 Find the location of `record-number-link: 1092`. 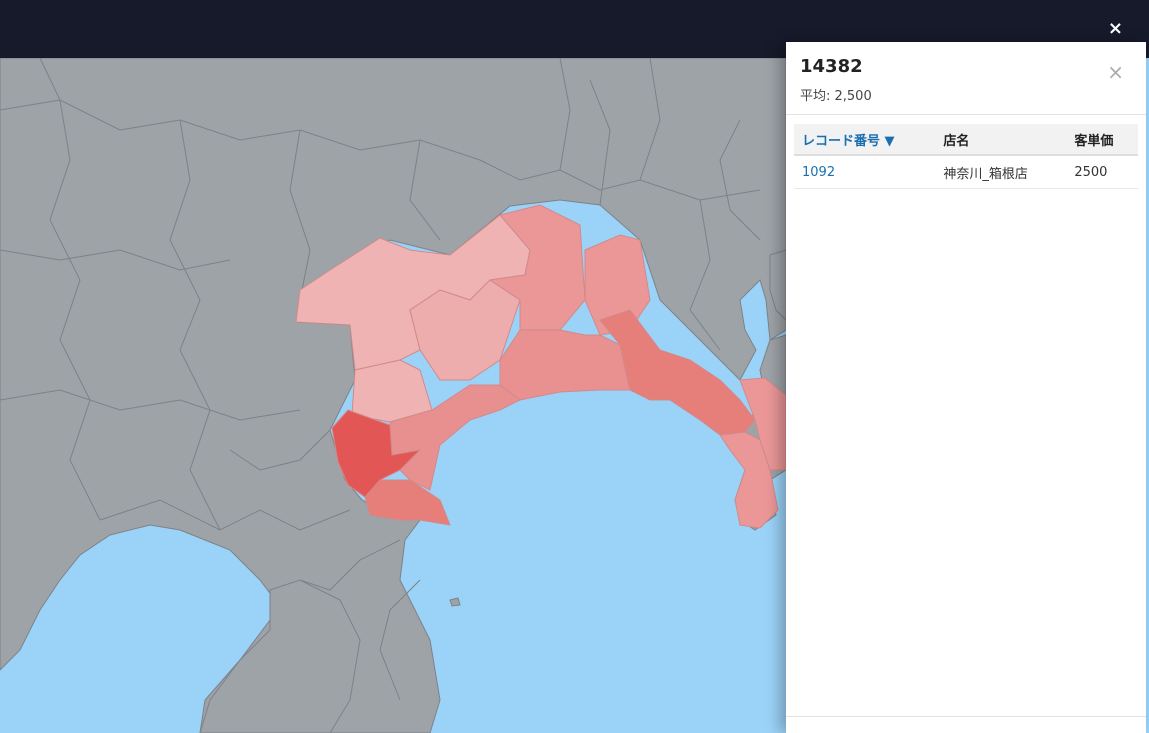

record-number-link: 1092 is located at coordinates (865, 172).